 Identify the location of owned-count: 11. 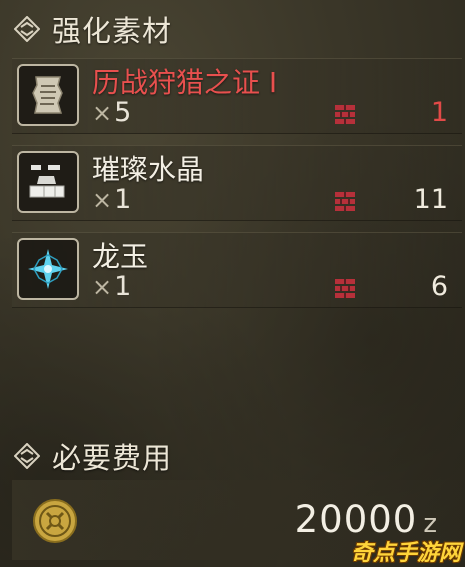
(430, 199).